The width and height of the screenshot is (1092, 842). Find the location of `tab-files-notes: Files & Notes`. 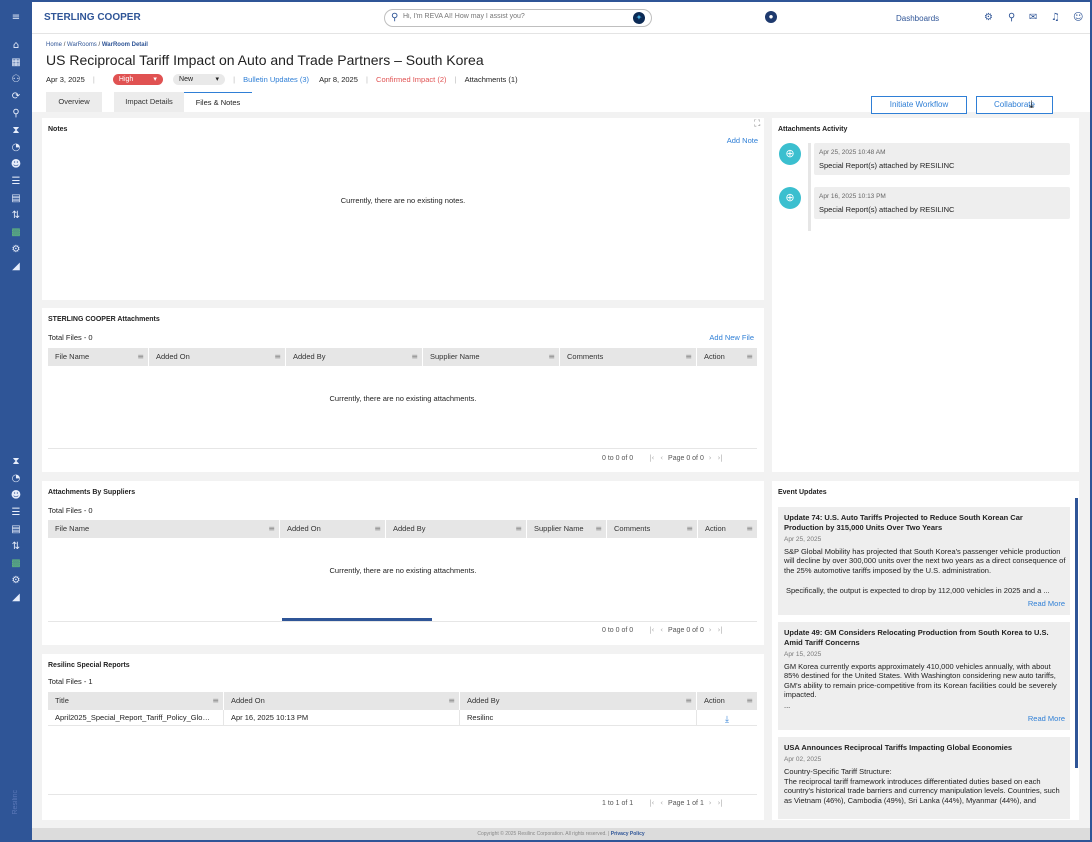

tab-files-notes: Files & Notes is located at coordinates (218, 102).